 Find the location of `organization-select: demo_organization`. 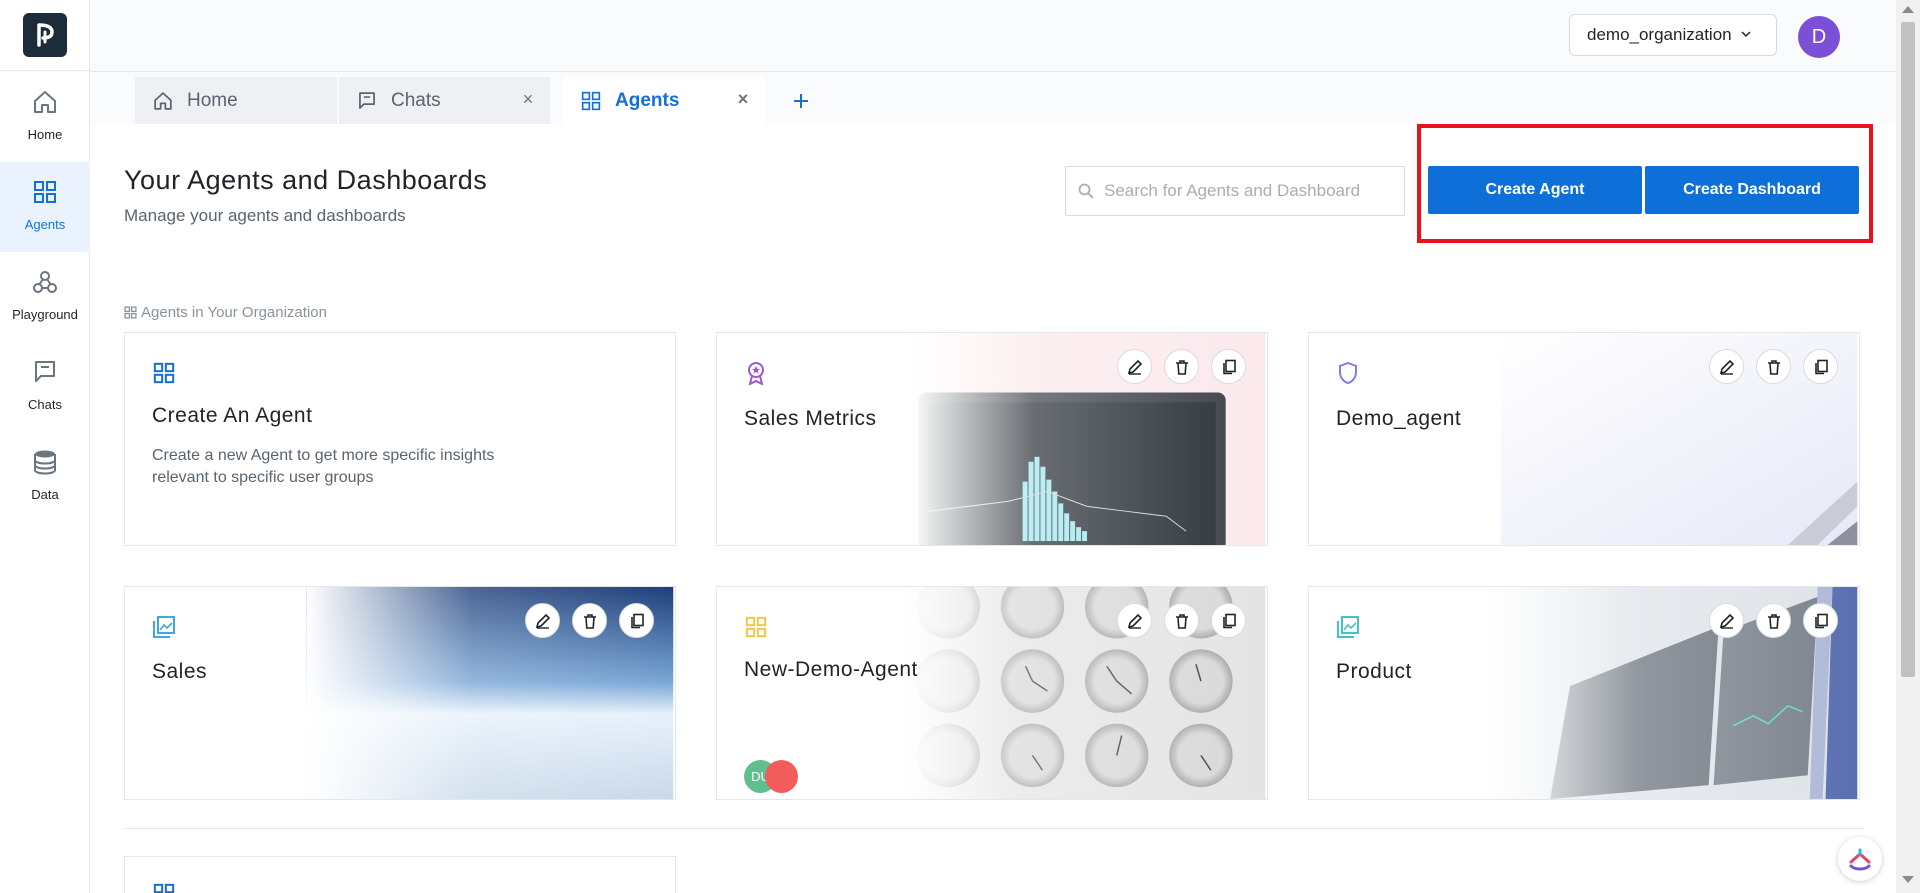

organization-select: demo_organization is located at coordinates (1673, 35).